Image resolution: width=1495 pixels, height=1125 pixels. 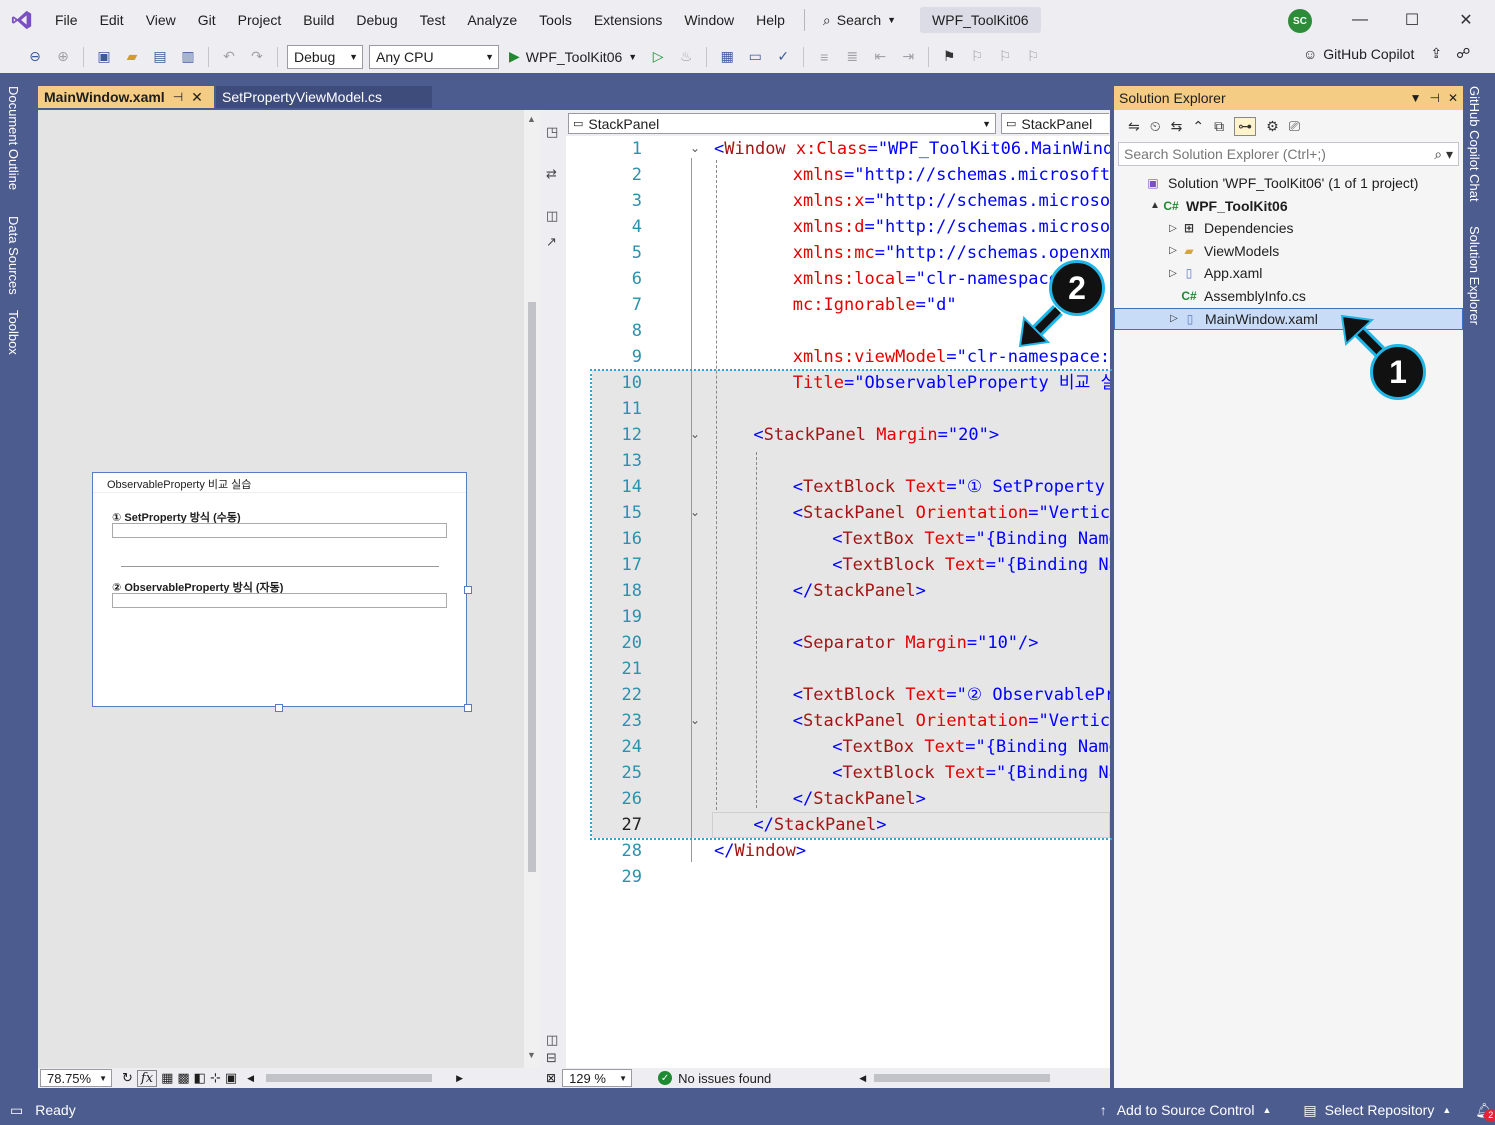 I want to click on callout-badge-2: 2, so click(x=1077, y=288).